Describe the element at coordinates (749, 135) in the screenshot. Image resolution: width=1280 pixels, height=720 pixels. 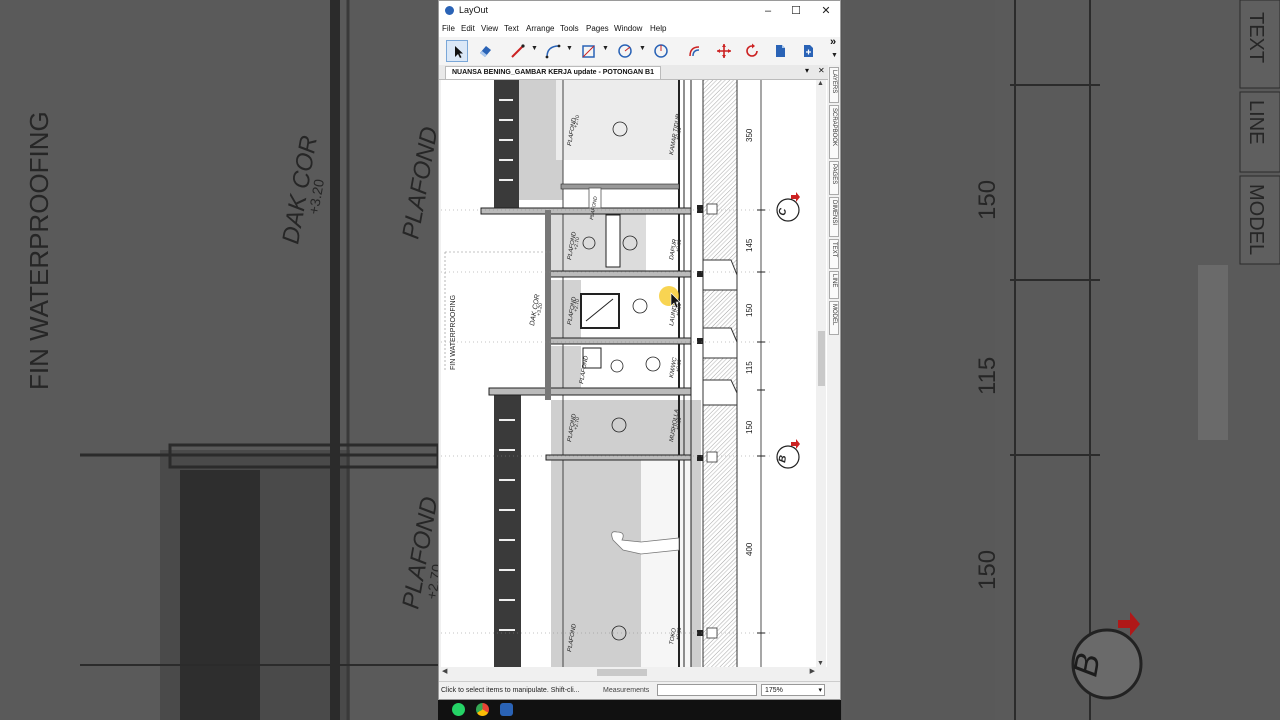
I see `dim-350: 350` at that location.